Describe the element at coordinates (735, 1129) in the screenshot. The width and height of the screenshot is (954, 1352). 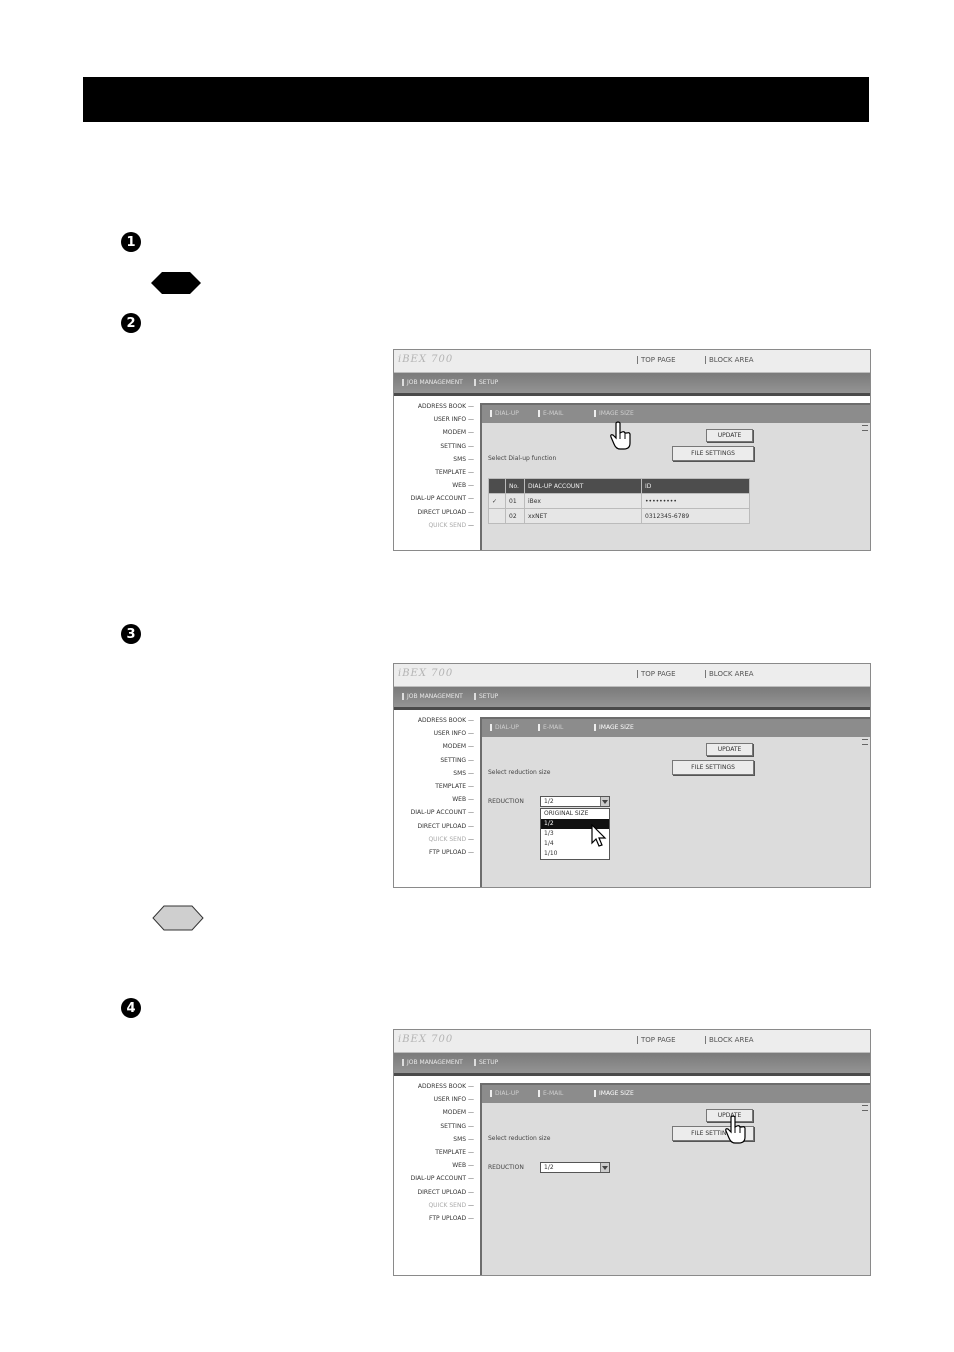
I see `hand-cursor-icon` at that location.